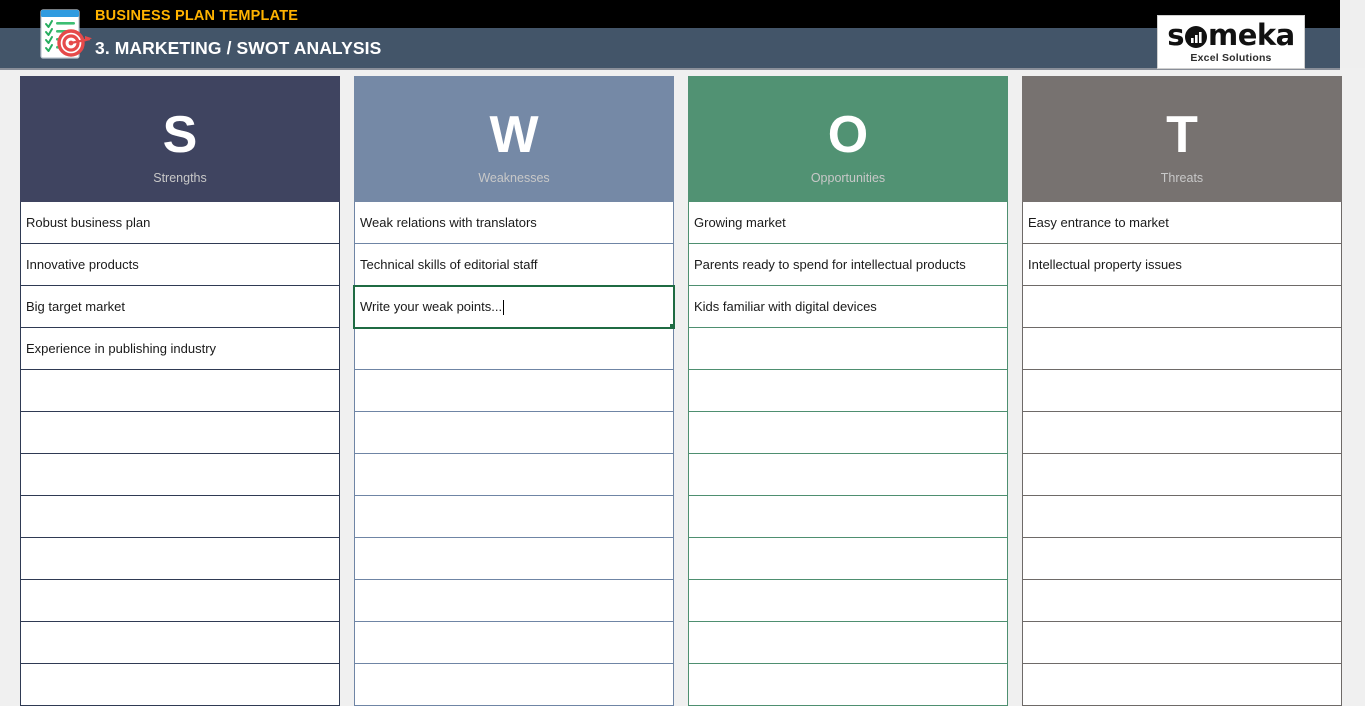 The width and height of the screenshot is (1365, 706). I want to click on column-letter-strengths: S, so click(180, 135).